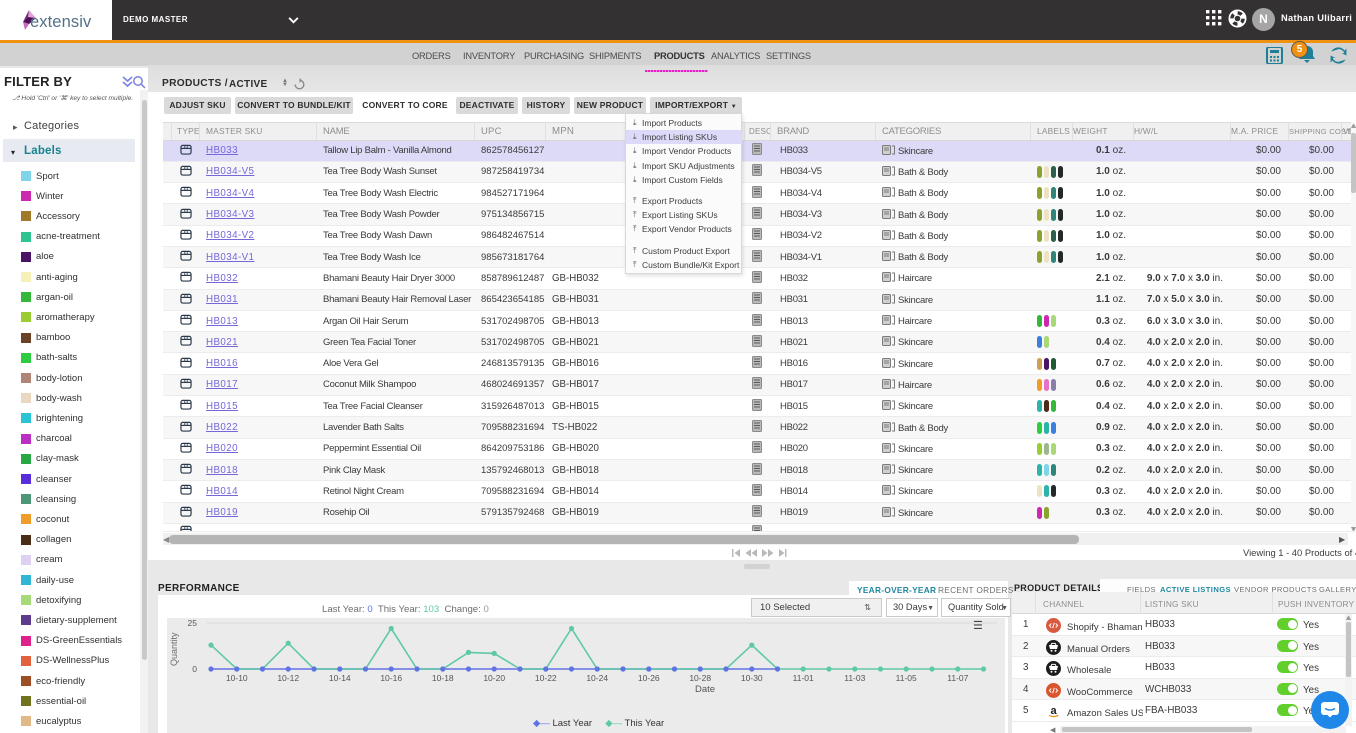 The width and height of the screenshot is (1356, 733). What do you see at coordinates (546, 678) in the screenshot?
I see `svg-text: 10-22` at bounding box center [546, 678].